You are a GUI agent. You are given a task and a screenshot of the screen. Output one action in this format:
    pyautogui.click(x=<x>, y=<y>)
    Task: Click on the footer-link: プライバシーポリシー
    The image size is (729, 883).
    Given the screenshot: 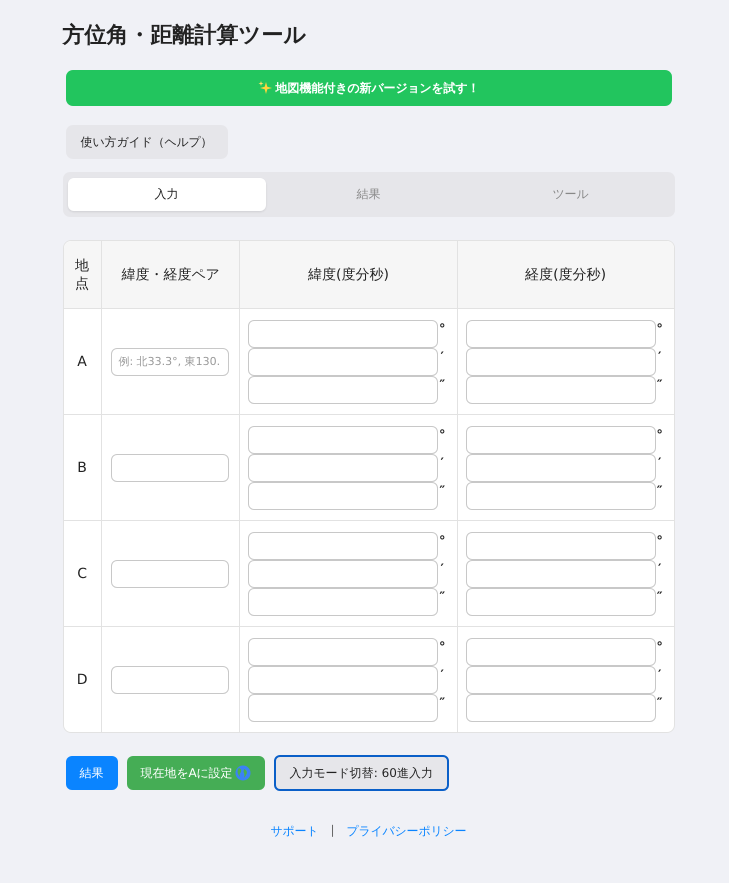 What is the action you would take?
    pyautogui.click(x=406, y=831)
    